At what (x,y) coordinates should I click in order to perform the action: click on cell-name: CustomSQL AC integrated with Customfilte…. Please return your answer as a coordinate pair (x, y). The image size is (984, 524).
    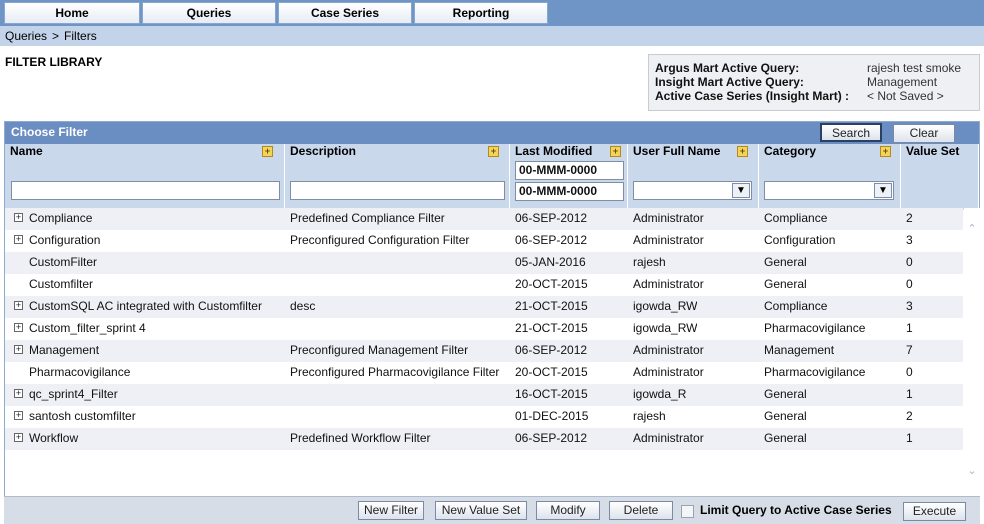
    Looking at the image, I should click on (145, 306).